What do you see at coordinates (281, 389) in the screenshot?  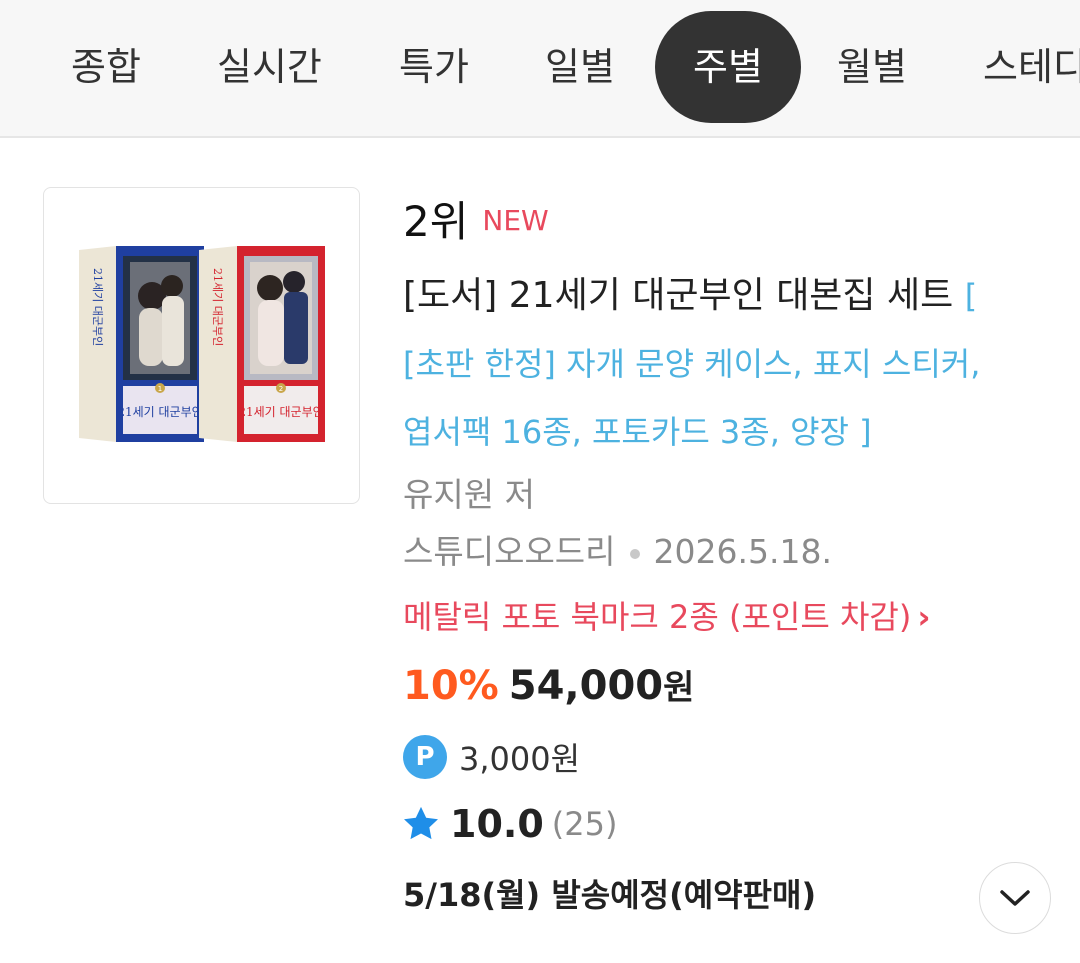 I see `svg-text: 2` at bounding box center [281, 389].